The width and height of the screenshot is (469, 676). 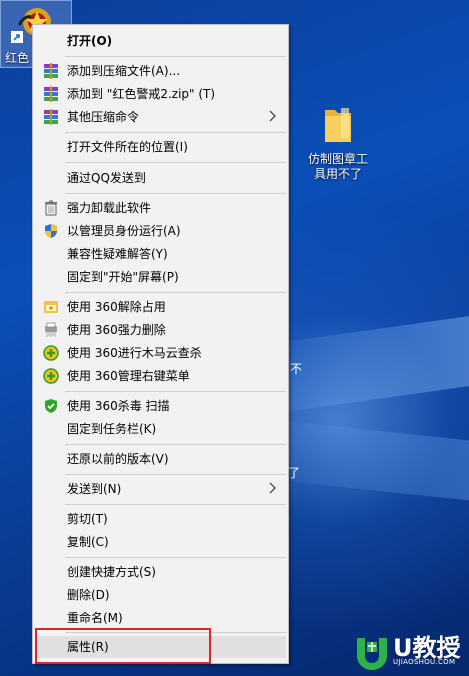 What do you see at coordinates (160, 376) in the screenshot?
I see `menu-item-360-manage-menu: 使用 360管理右键菜单` at bounding box center [160, 376].